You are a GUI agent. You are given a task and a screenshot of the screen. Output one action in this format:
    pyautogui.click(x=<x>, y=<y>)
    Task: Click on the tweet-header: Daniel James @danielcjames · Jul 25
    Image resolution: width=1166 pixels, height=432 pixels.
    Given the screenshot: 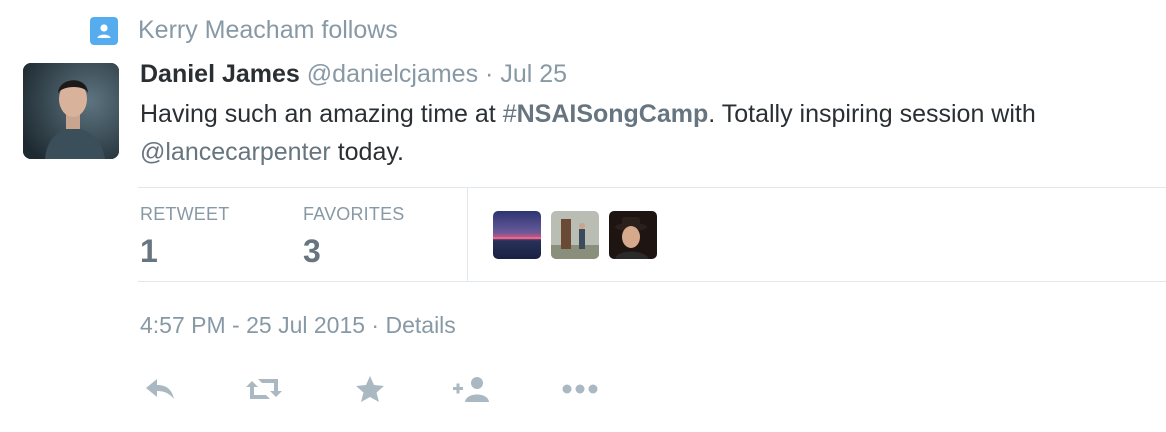 What is the action you would take?
    pyautogui.click(x=353, y=74)
    